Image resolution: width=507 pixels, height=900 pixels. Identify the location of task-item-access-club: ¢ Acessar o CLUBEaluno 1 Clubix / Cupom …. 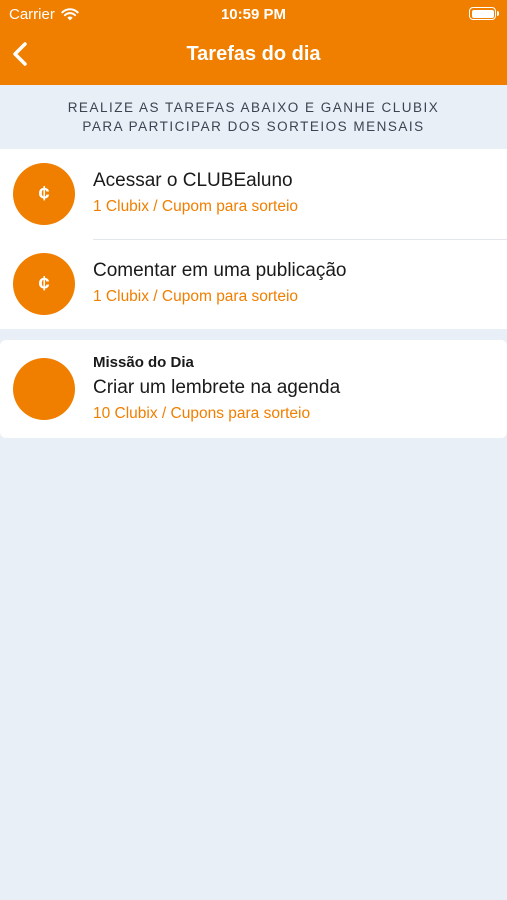
(253, 194).